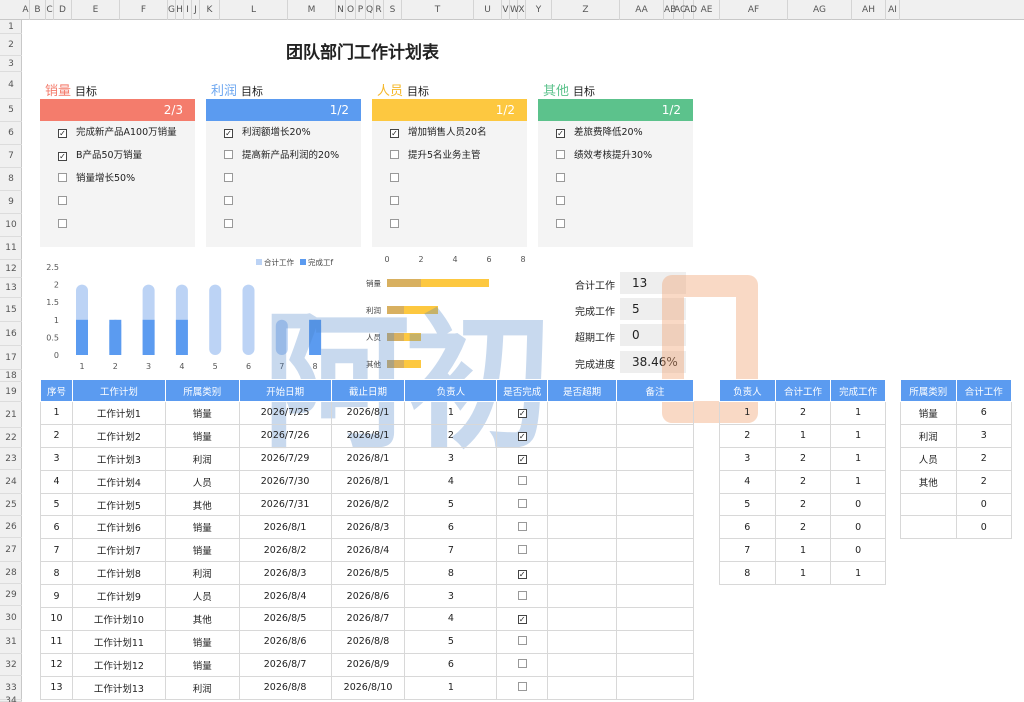 The image size is (1024, 702). Describe the element at coordinates (285, 458) in the screenshot. I see `table-cell: 2026/7/29` at that location.